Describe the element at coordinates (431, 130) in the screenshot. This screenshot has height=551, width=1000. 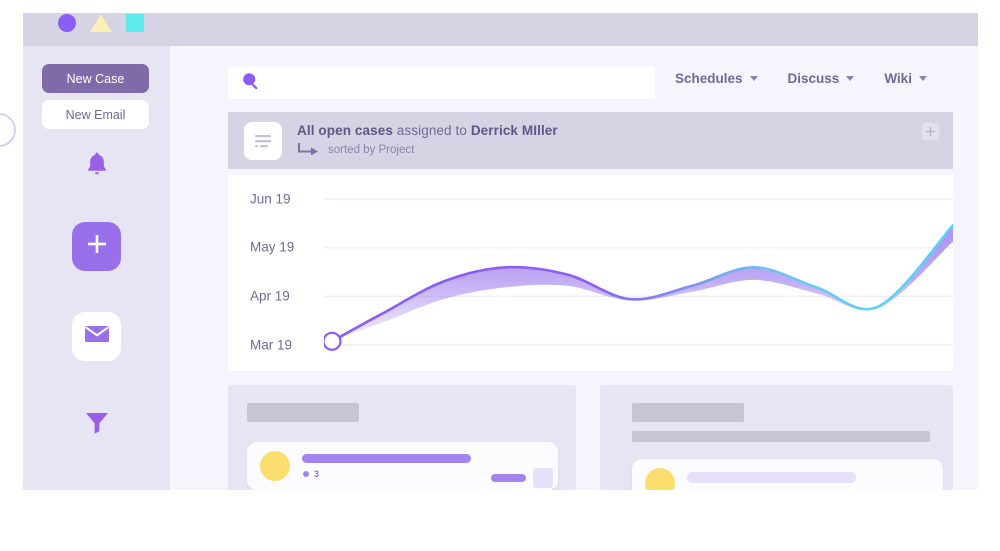
I see `banner-title-mid: assigned to` at that location.